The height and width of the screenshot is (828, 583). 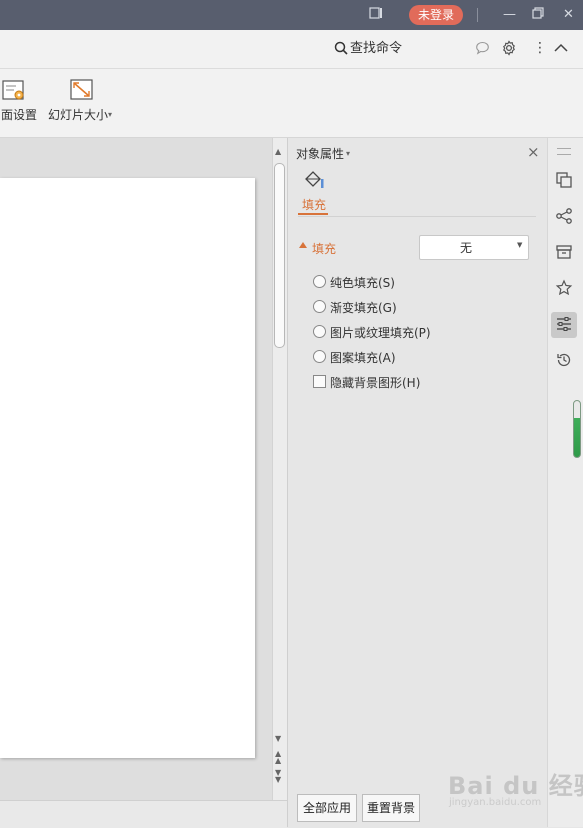 I want to click on command-search: 查找命令, so click(x=368, y=49).